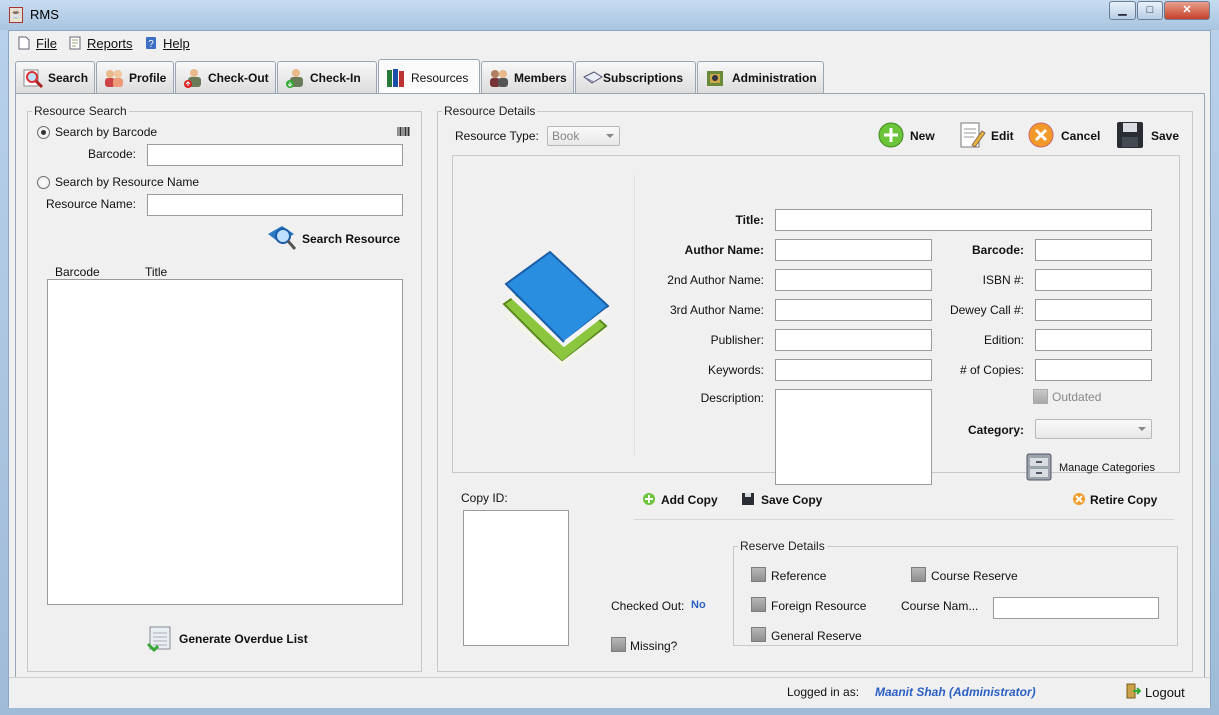  I want to click on tab-check-out: Check-Out, so click(225, 77).